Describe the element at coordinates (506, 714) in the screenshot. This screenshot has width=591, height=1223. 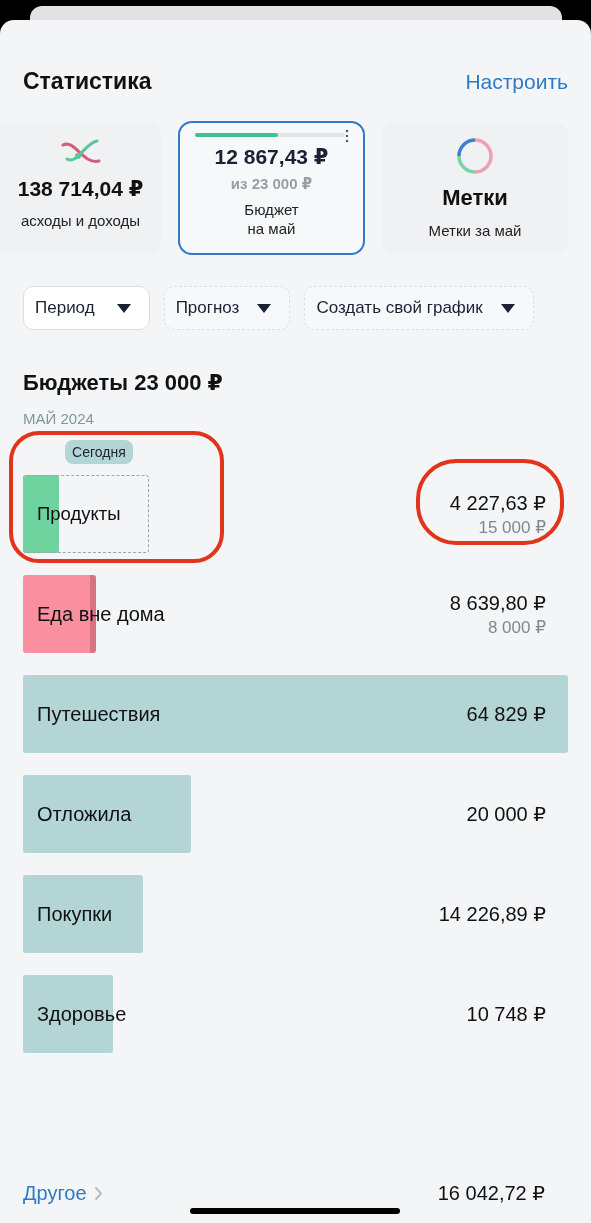
I see `budget-amount: 64 829 ₽` at that location.